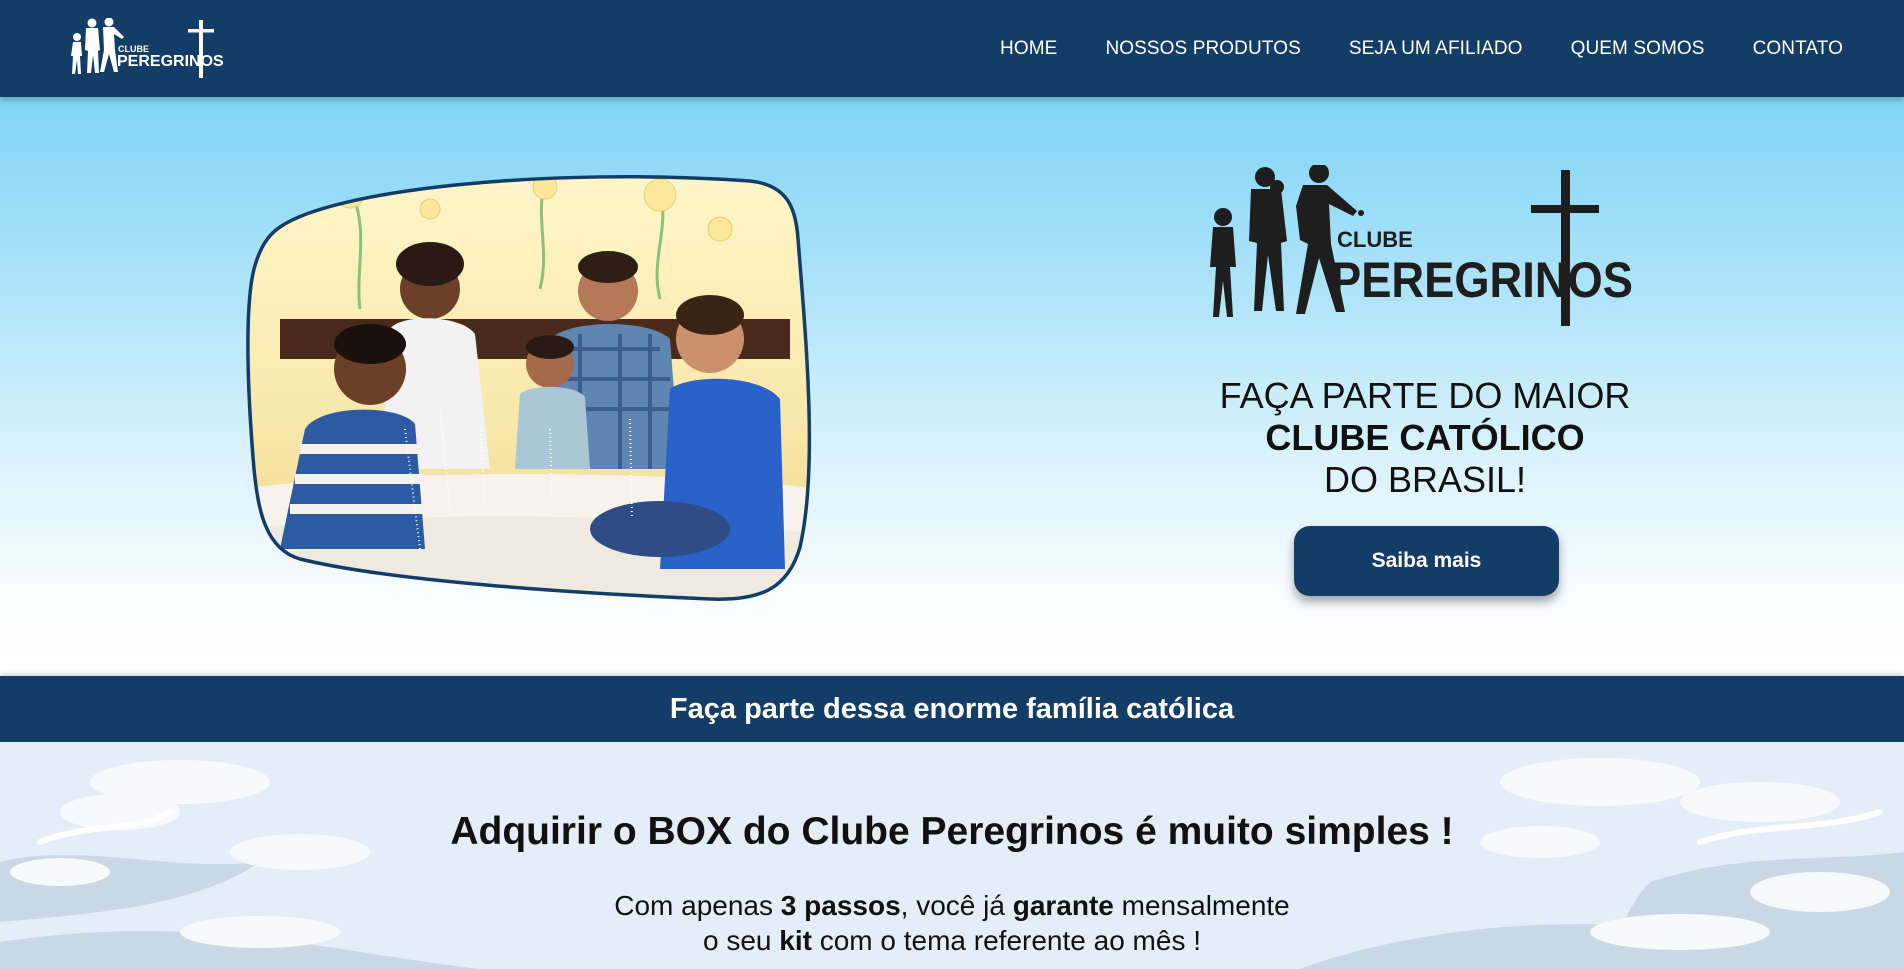 Image resolution: width=1904 pixels, height=969 pixels. I want to click on nav-seja-um-afiliado: SEJA UM AFILIADO, so click(1436, 49).